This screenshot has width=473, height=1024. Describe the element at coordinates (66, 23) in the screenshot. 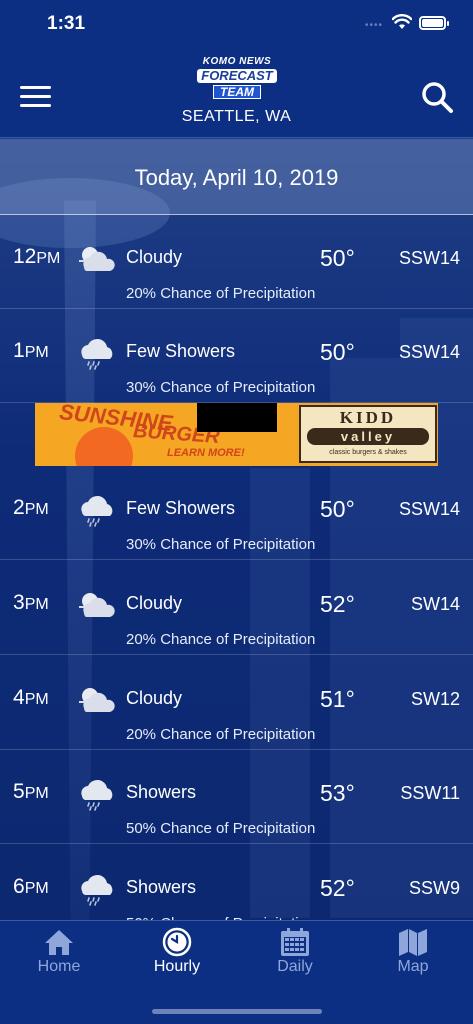

I see `status-time: 1:31` at that location.